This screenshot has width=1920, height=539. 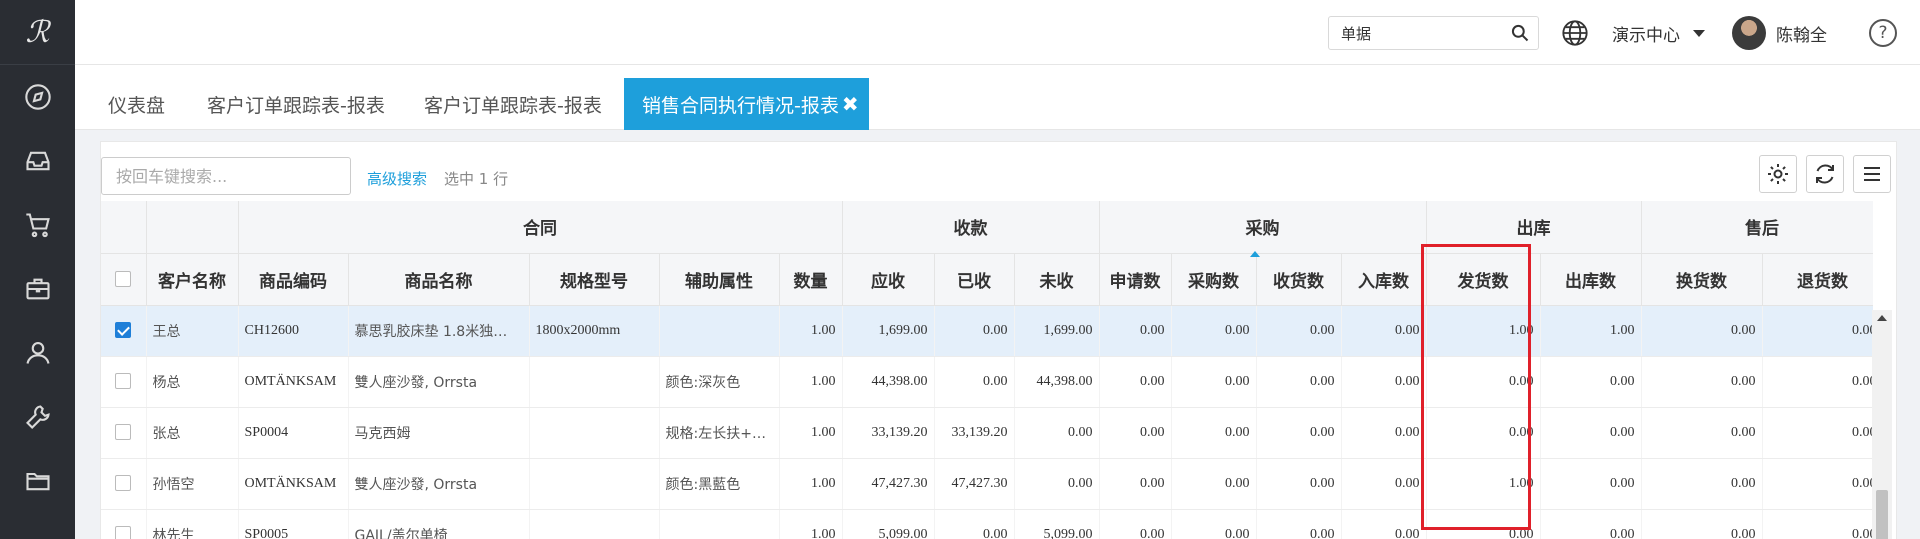 What do you see at coordinates (1384, 279) in the screenshot?
I see `column-header: 入库数` at bounding box center [1384, 279].